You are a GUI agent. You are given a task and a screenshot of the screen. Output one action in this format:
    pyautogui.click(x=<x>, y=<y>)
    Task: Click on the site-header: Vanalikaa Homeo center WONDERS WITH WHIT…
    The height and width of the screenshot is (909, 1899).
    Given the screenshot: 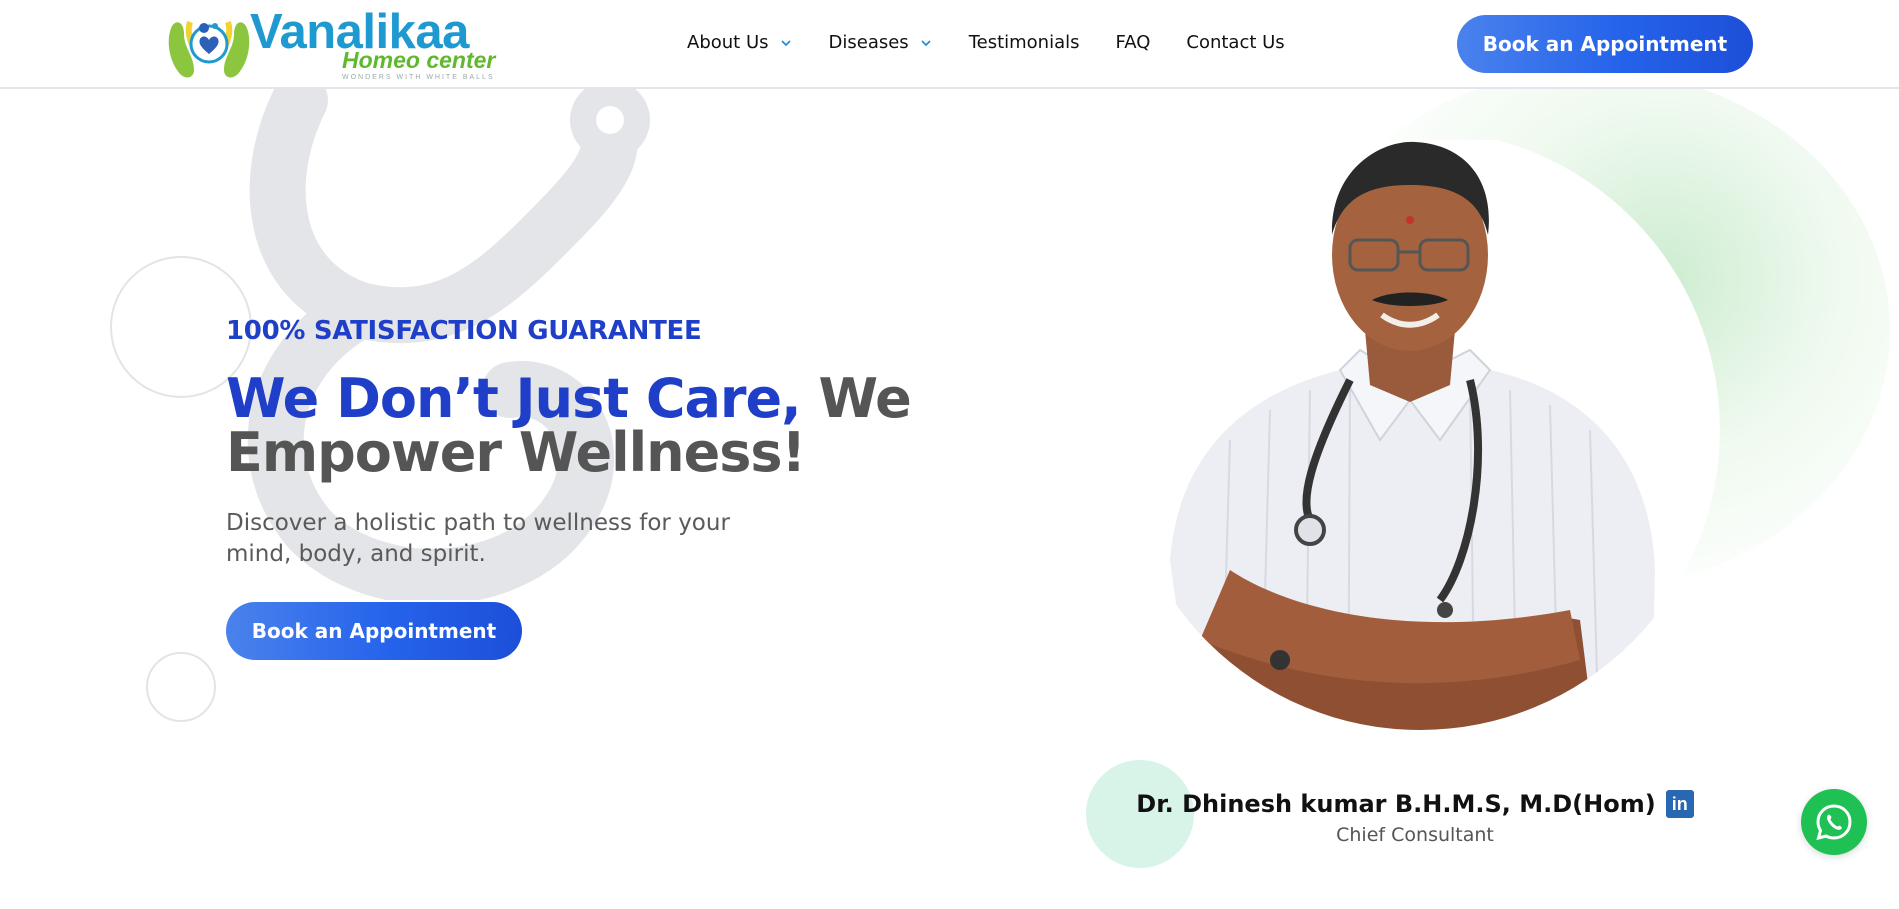 What is the action you would take?
    pyautogui.click(x=949, y=44)
    